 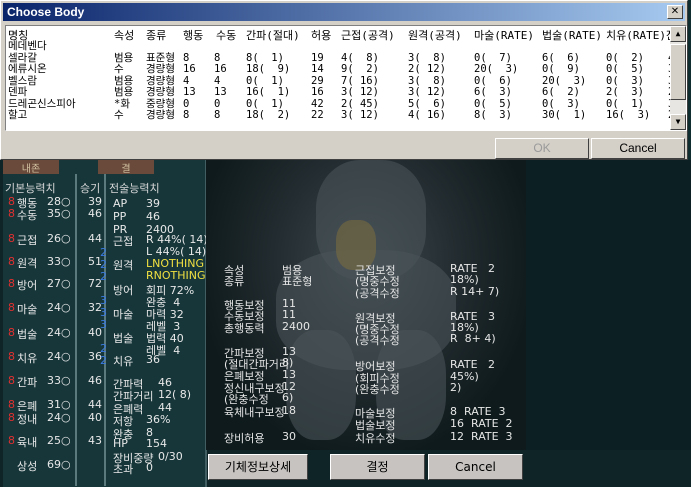 I want to click on stat-label: 간파, so click(x=27, y=382).